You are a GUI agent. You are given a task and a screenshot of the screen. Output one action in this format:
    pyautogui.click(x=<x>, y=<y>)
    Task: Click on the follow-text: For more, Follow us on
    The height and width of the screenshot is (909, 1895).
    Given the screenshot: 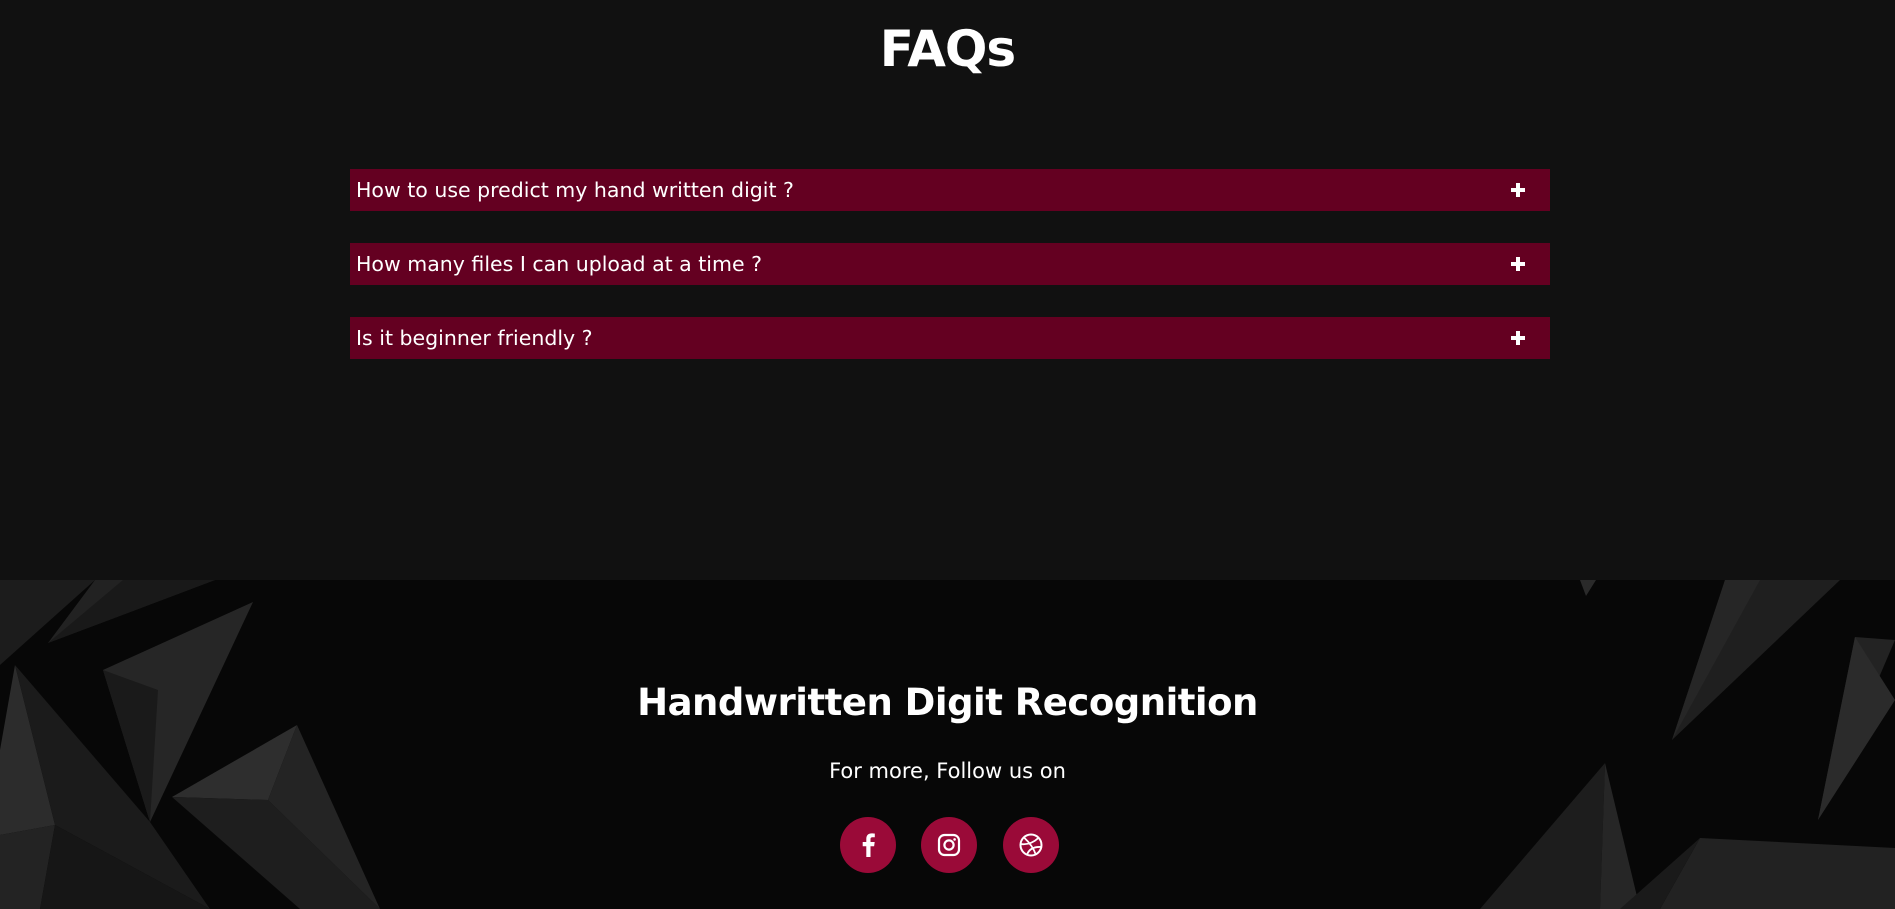 What is the action you would take?
    pyautogui.click(x=947, y=771)
    